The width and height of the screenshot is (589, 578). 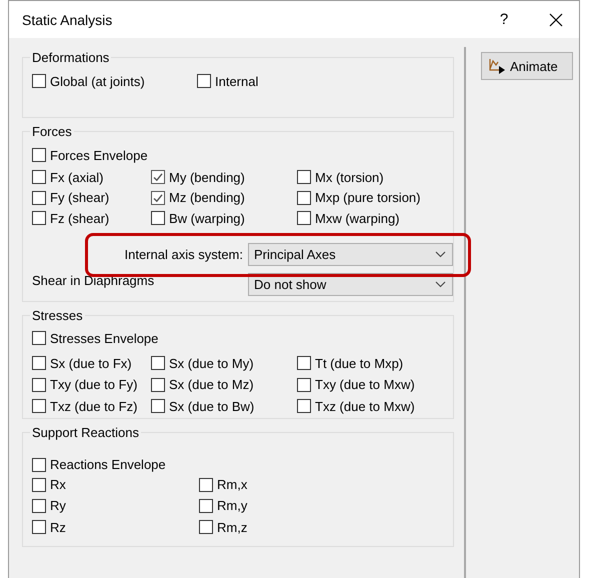 I want to click on group-title: Deformations, so click(x=70, y=57).